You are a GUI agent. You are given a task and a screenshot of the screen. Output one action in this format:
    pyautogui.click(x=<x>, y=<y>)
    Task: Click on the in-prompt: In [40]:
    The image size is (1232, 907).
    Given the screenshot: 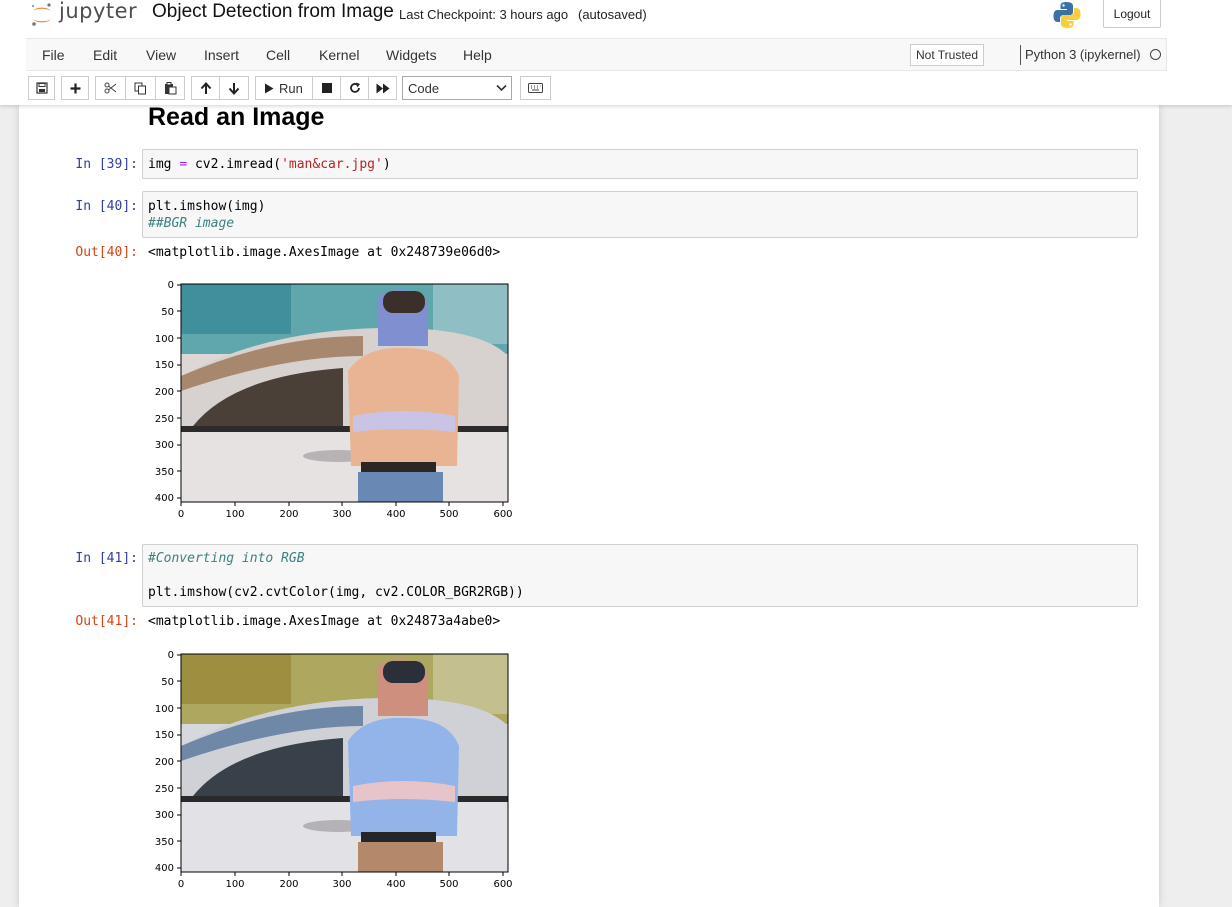 What is the action you would take?
    pyautogui.click(x=106, y=206)
    